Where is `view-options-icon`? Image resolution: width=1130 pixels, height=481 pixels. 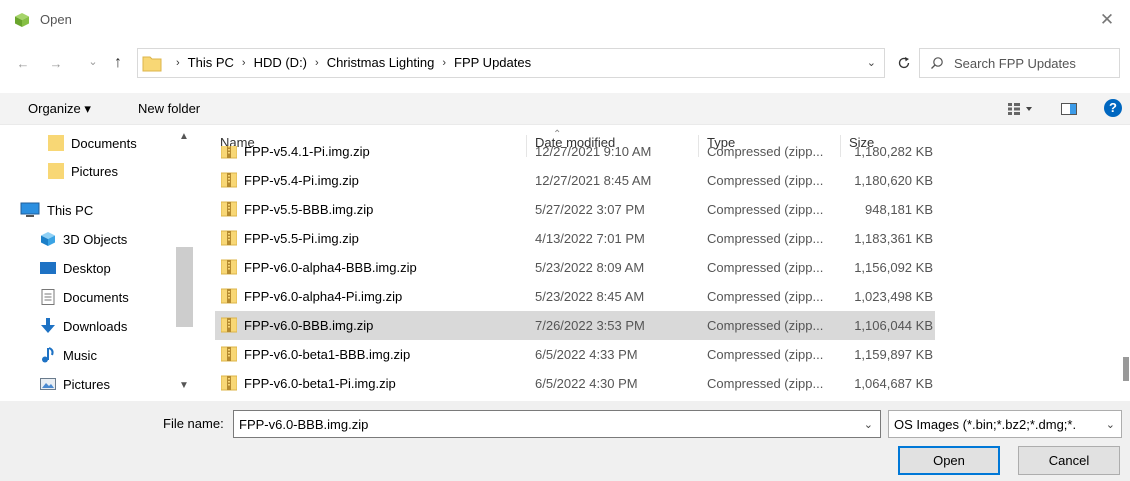 view-options-icon is located at coordinates (1022, 109).